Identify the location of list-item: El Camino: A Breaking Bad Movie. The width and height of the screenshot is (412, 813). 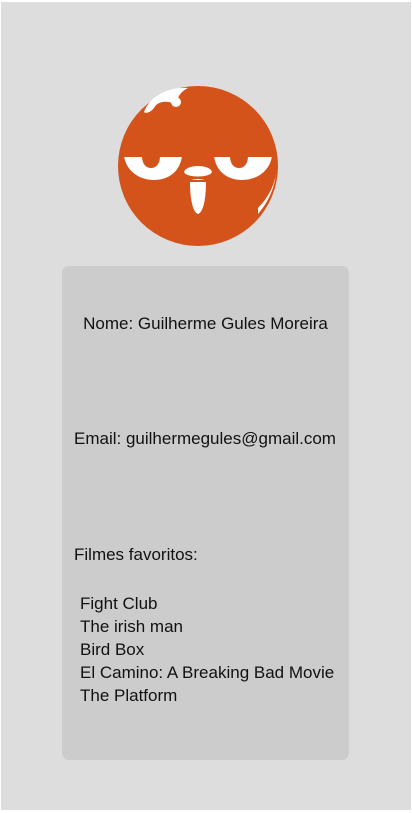
(207, 672).